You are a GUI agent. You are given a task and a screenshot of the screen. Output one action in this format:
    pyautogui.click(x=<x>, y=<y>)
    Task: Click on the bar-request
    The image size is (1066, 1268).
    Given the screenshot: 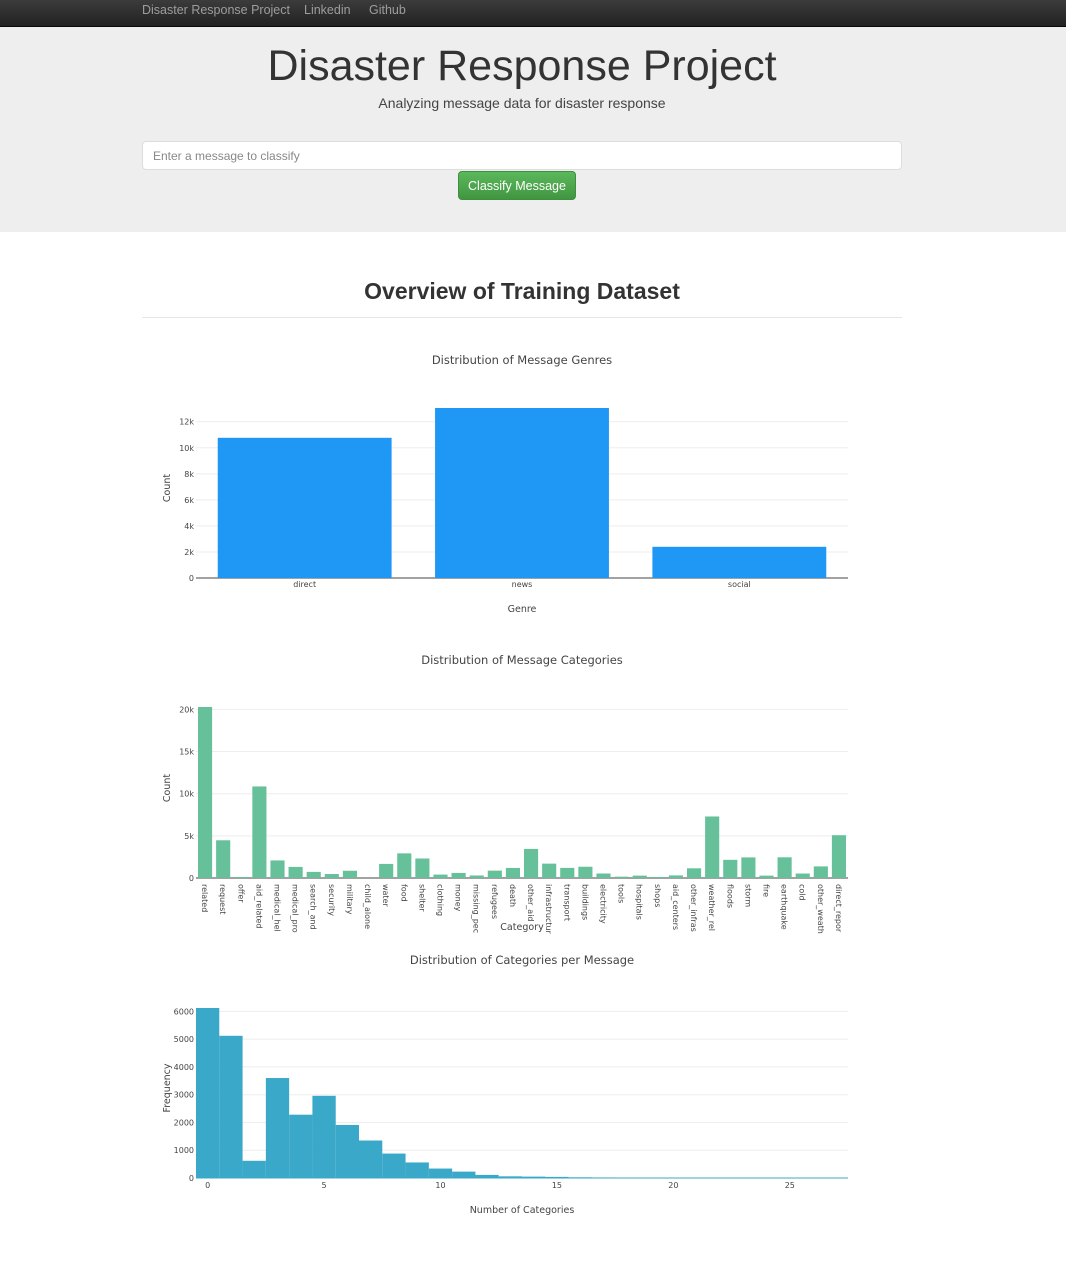 What is the action you would take?
    pyautogui.click(x=223, y=859)
    